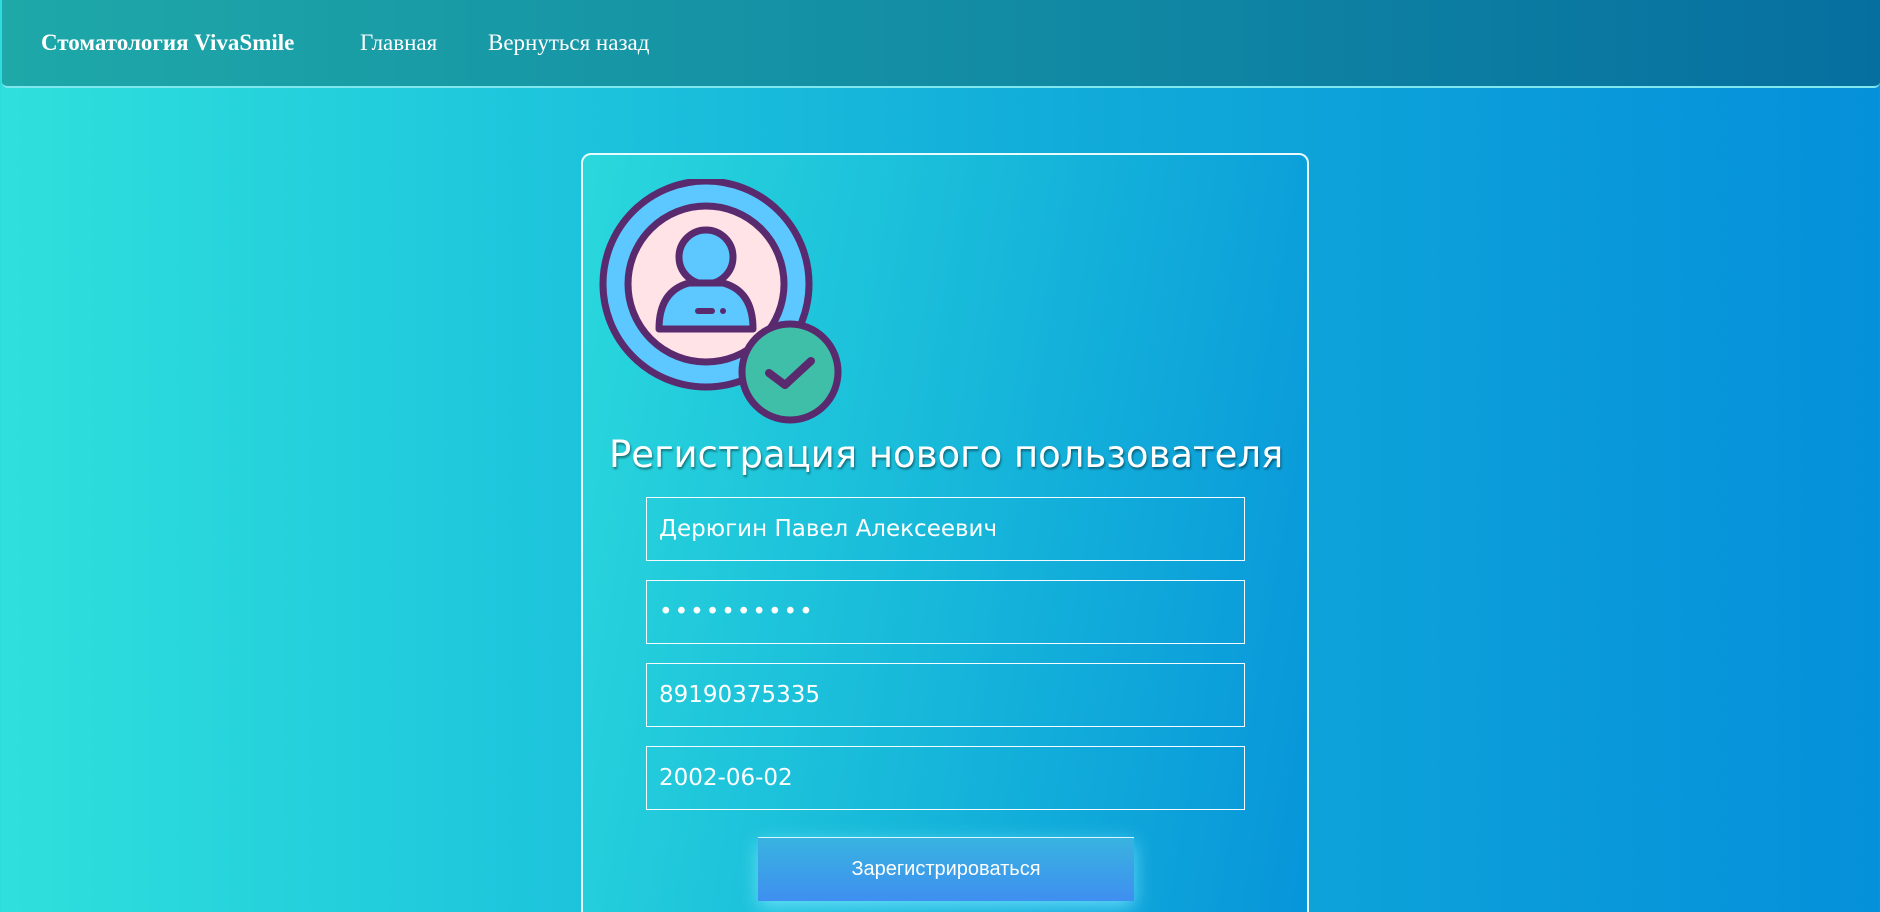  I want to click on phone-input, so click(945, 695).